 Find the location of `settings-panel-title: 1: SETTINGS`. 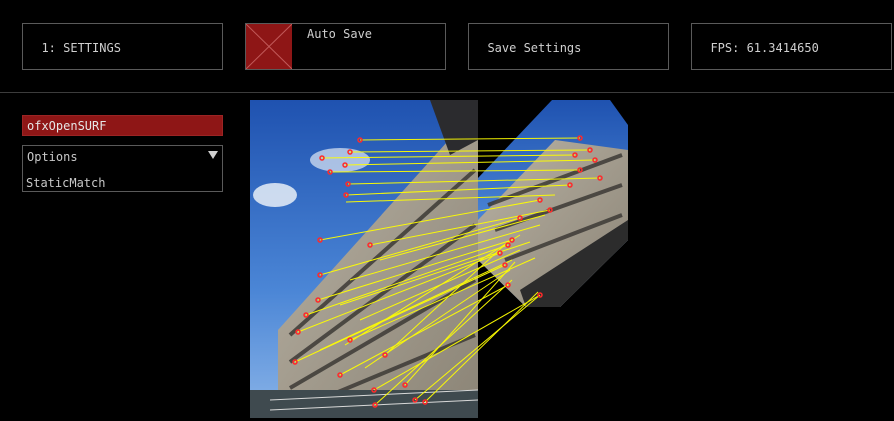

settings-panel-title: 1: SETTINGS is located at coordinates (122, 46).